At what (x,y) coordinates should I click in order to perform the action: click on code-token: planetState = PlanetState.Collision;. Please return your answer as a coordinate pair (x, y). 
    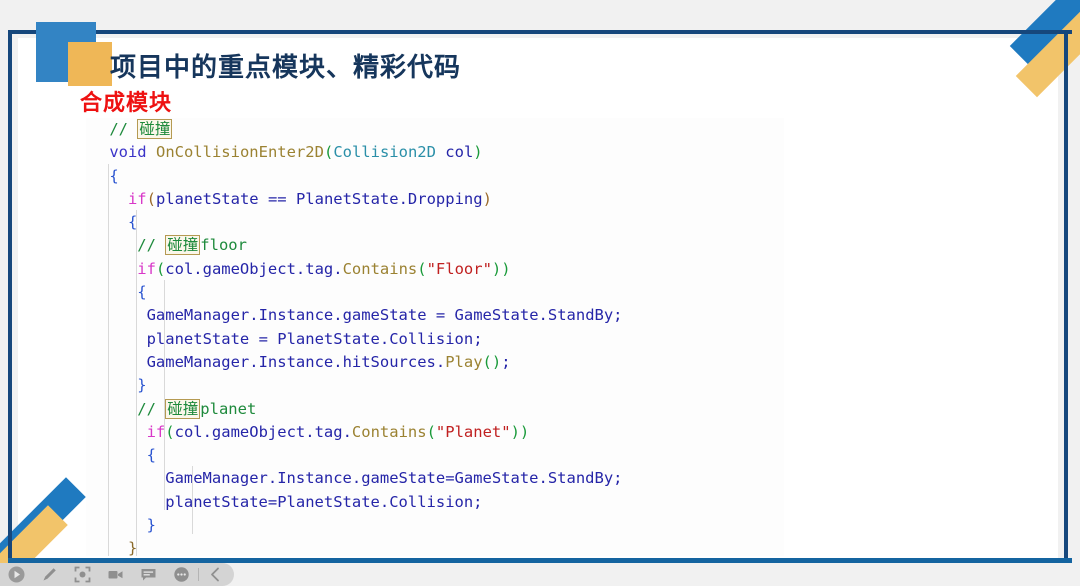
    Looking at the image, I should click on (310, 338).